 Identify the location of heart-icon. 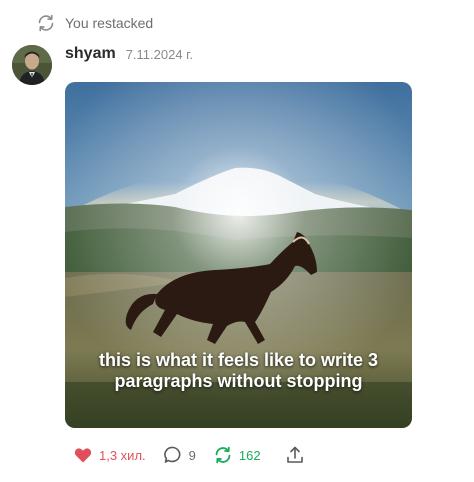
(83, 455).